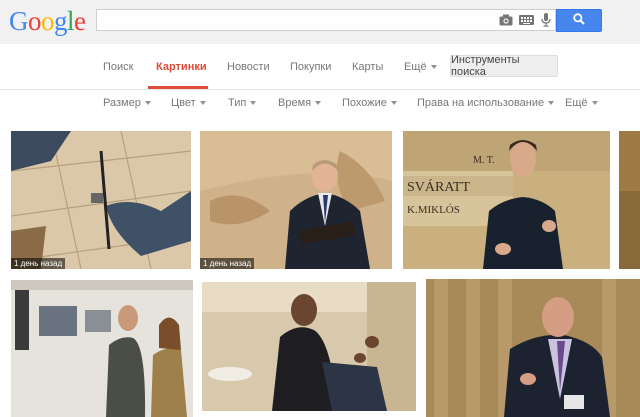  I want to click on filter-label: Похожие, so click(364, 103).